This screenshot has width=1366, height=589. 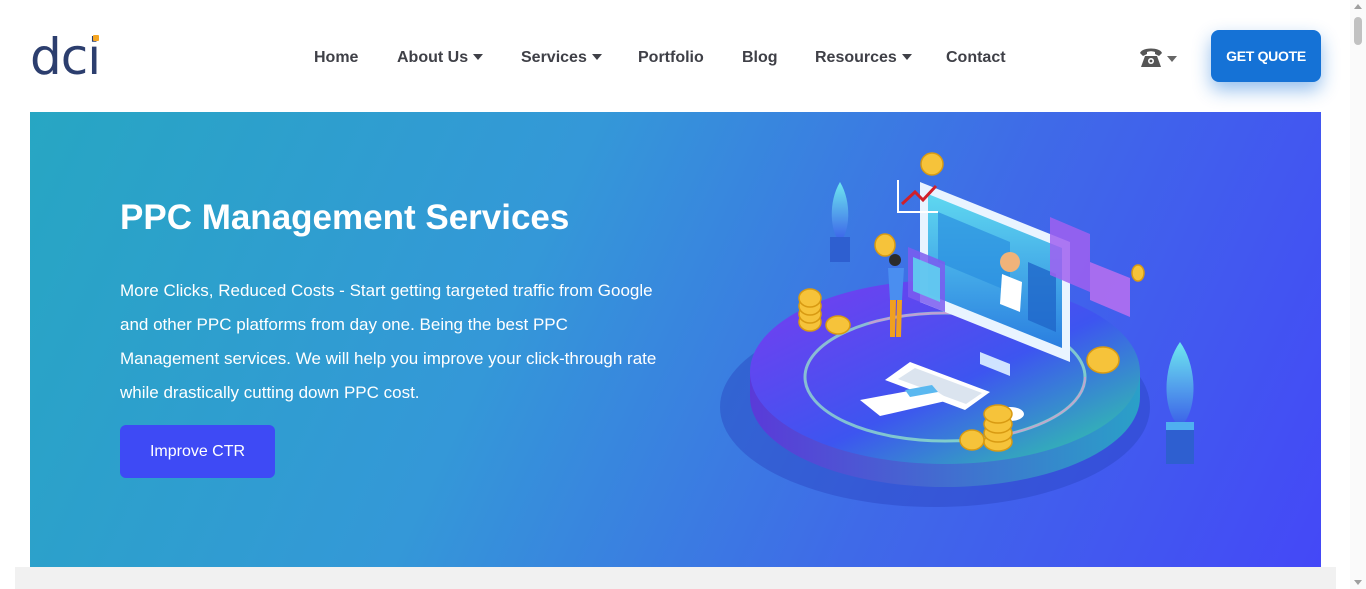 I want to click on scroll-down-icon, so click(x=1358, y=582).